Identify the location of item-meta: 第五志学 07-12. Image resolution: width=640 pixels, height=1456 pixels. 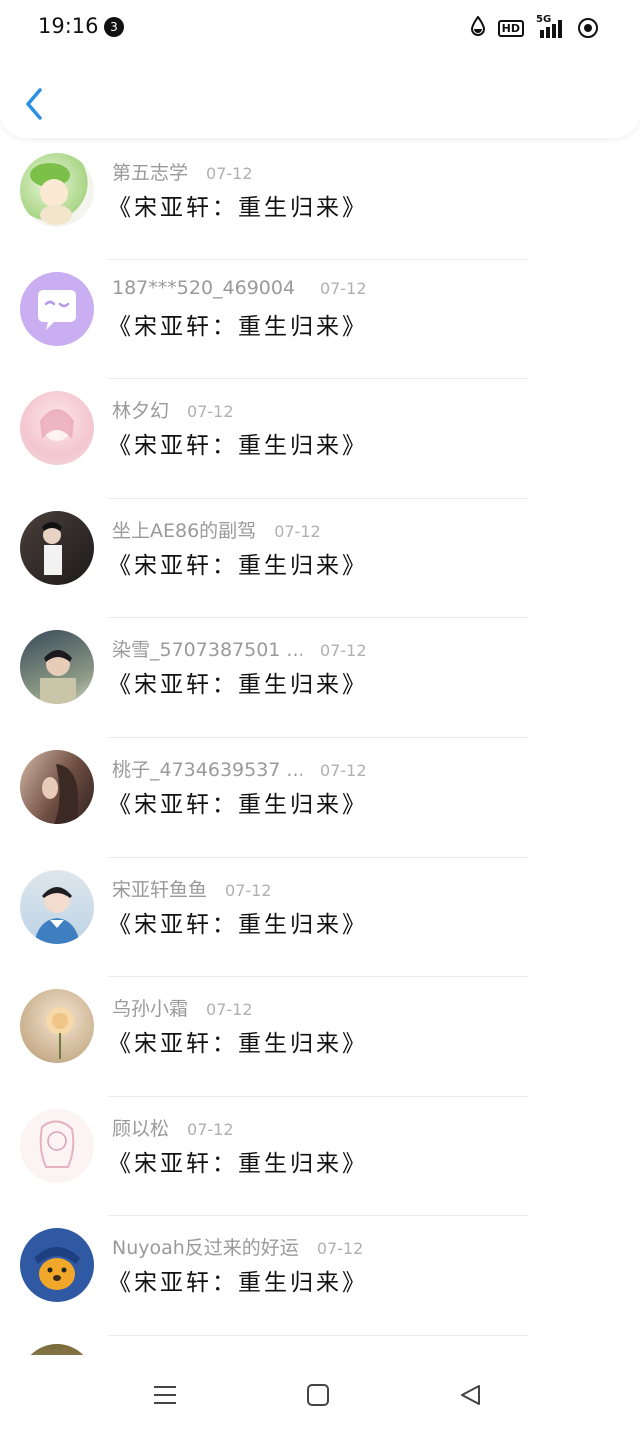
(182, 171).